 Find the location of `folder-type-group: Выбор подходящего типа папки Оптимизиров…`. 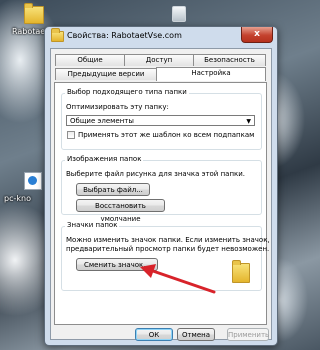

folder-type-group: Выбор подходящего типа папки Оптимизиров… is located at coordinates (161, 119).